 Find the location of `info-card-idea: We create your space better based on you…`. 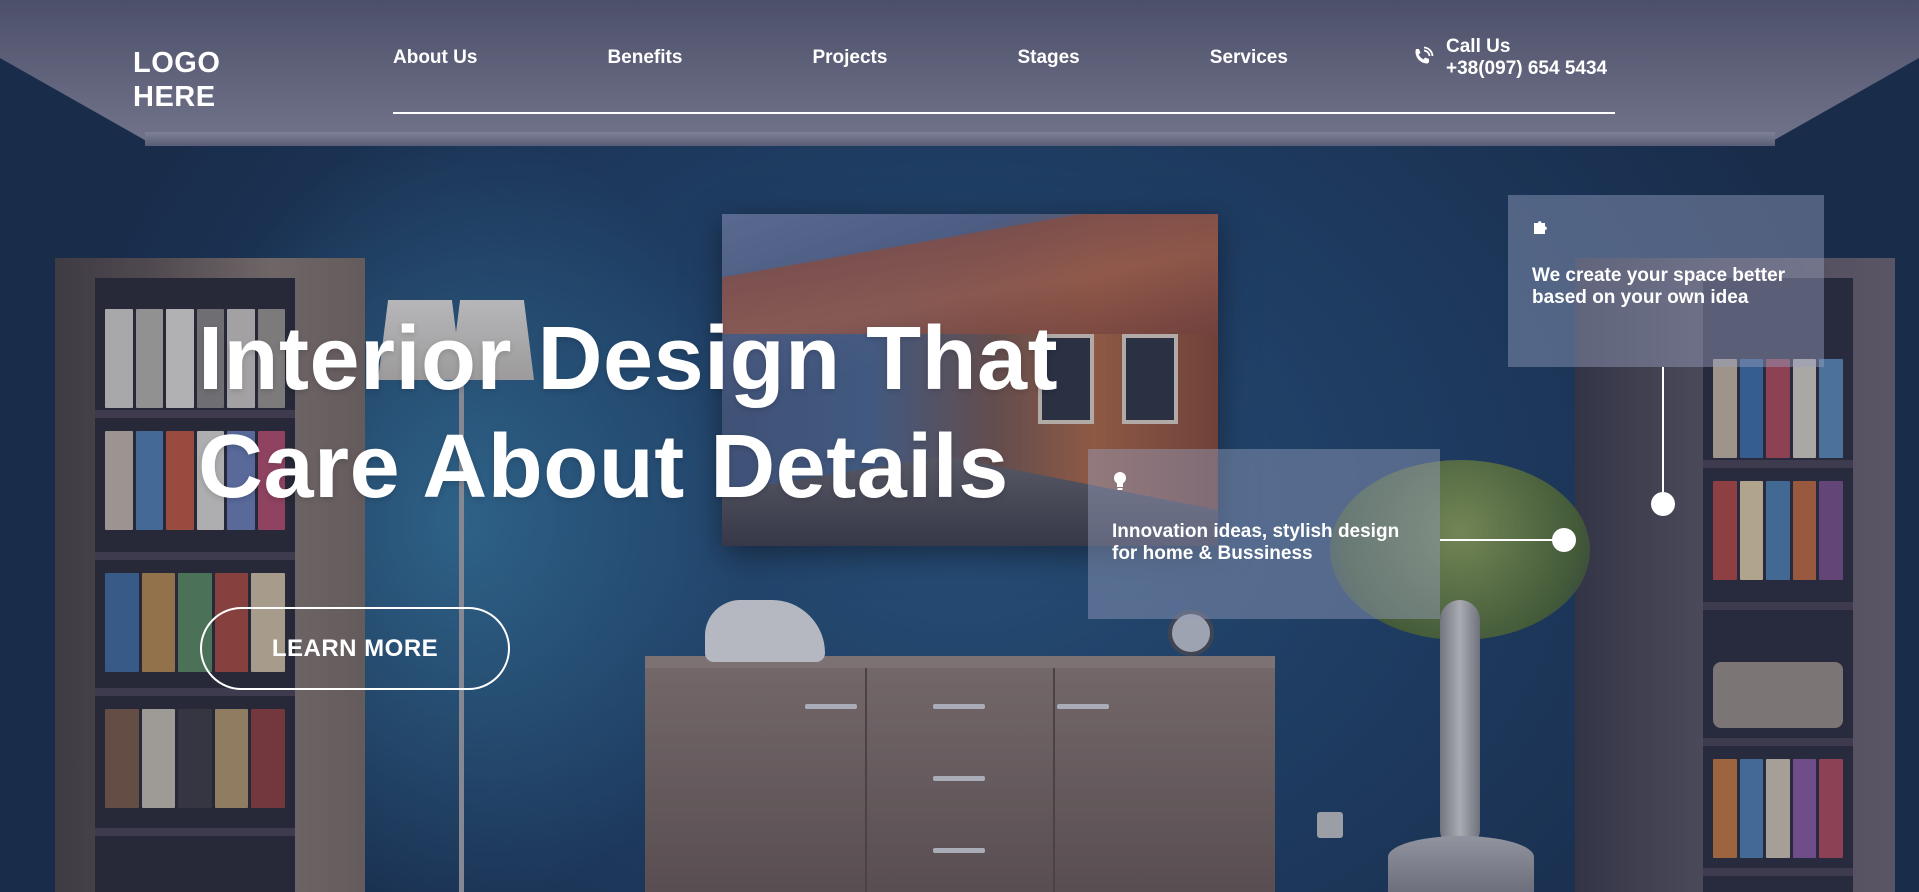

info-card-idea: We create your space better based on you… is located at coordinates (1666, 281).